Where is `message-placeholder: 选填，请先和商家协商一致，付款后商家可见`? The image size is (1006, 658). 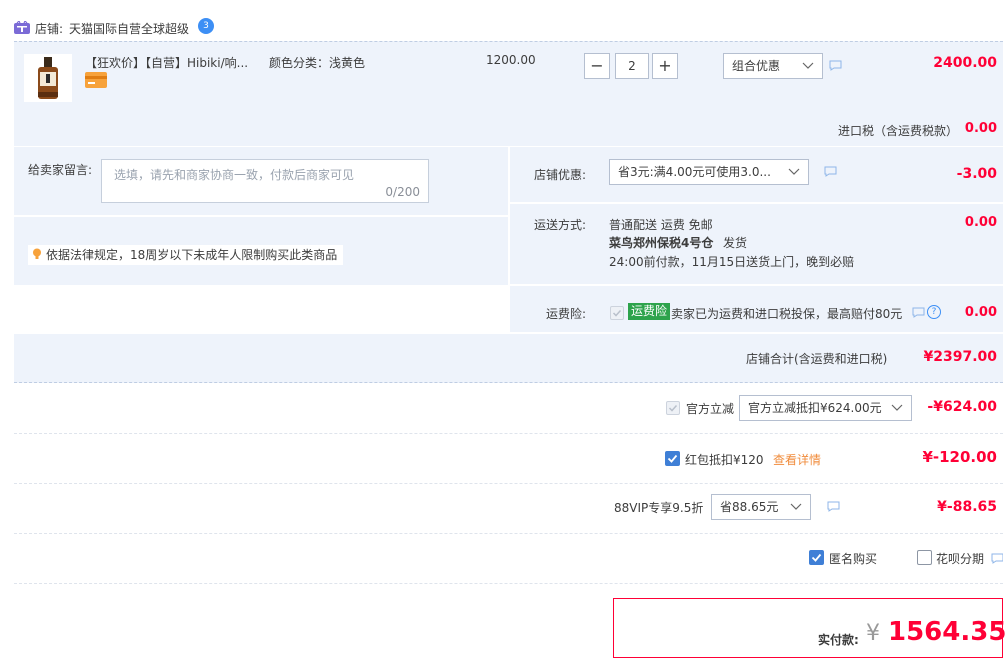
message-placeholder: 选填，请先和商家协商一致，付款后商家可见 is located at coordinates (234, 175).